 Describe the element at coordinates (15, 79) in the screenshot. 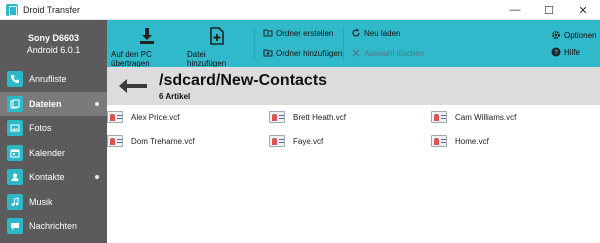

I see `phone-icon` at that location.